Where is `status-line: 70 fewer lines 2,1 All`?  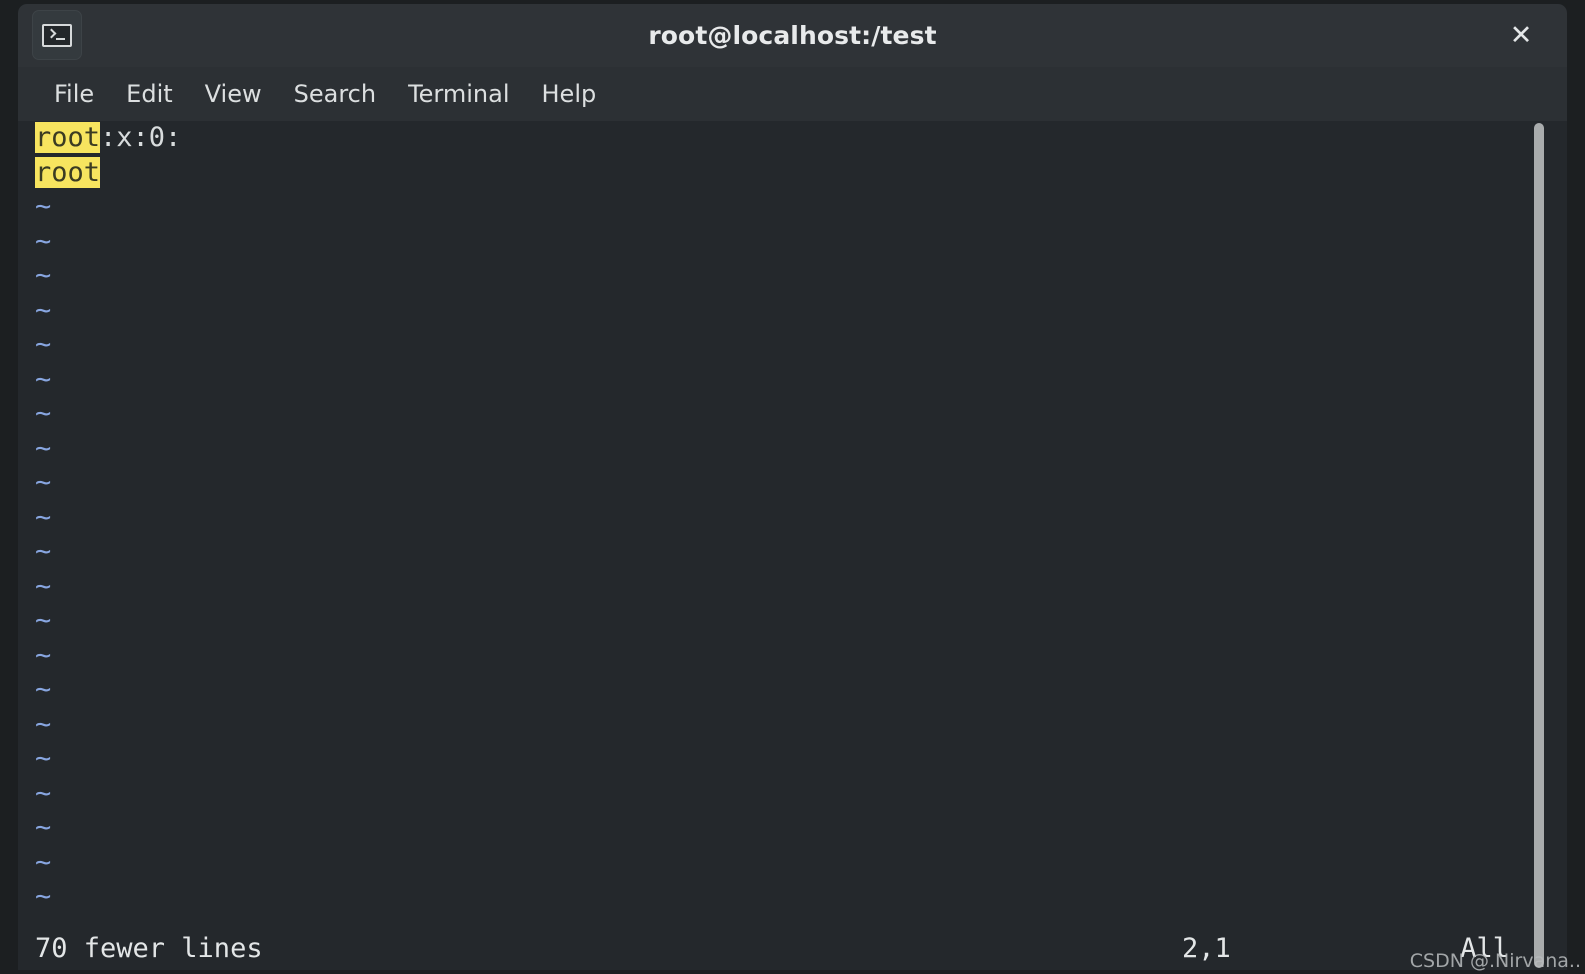
status-line: 70 fewer lines 2,1 All is located at coordinates (770, 949).